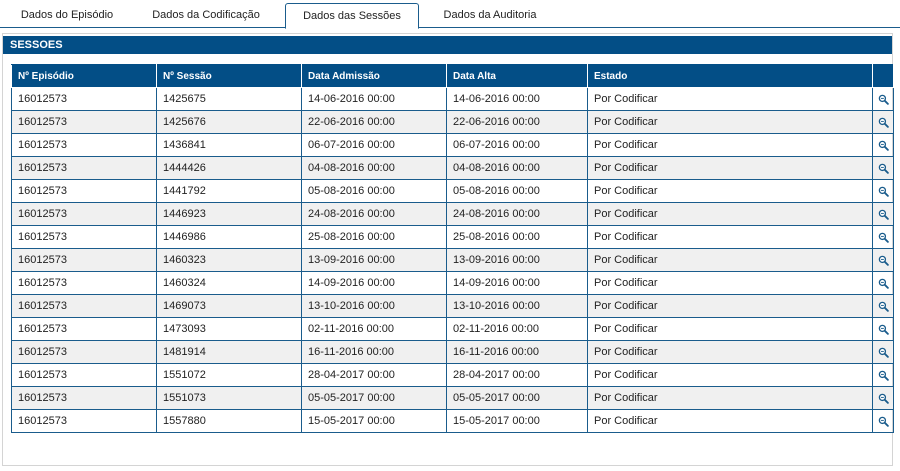 This screenshot has width=900, height=471. Describe the element at coordinates (229, 329) in the screenshot. I see `session-number-cell: 1473093` at that location.